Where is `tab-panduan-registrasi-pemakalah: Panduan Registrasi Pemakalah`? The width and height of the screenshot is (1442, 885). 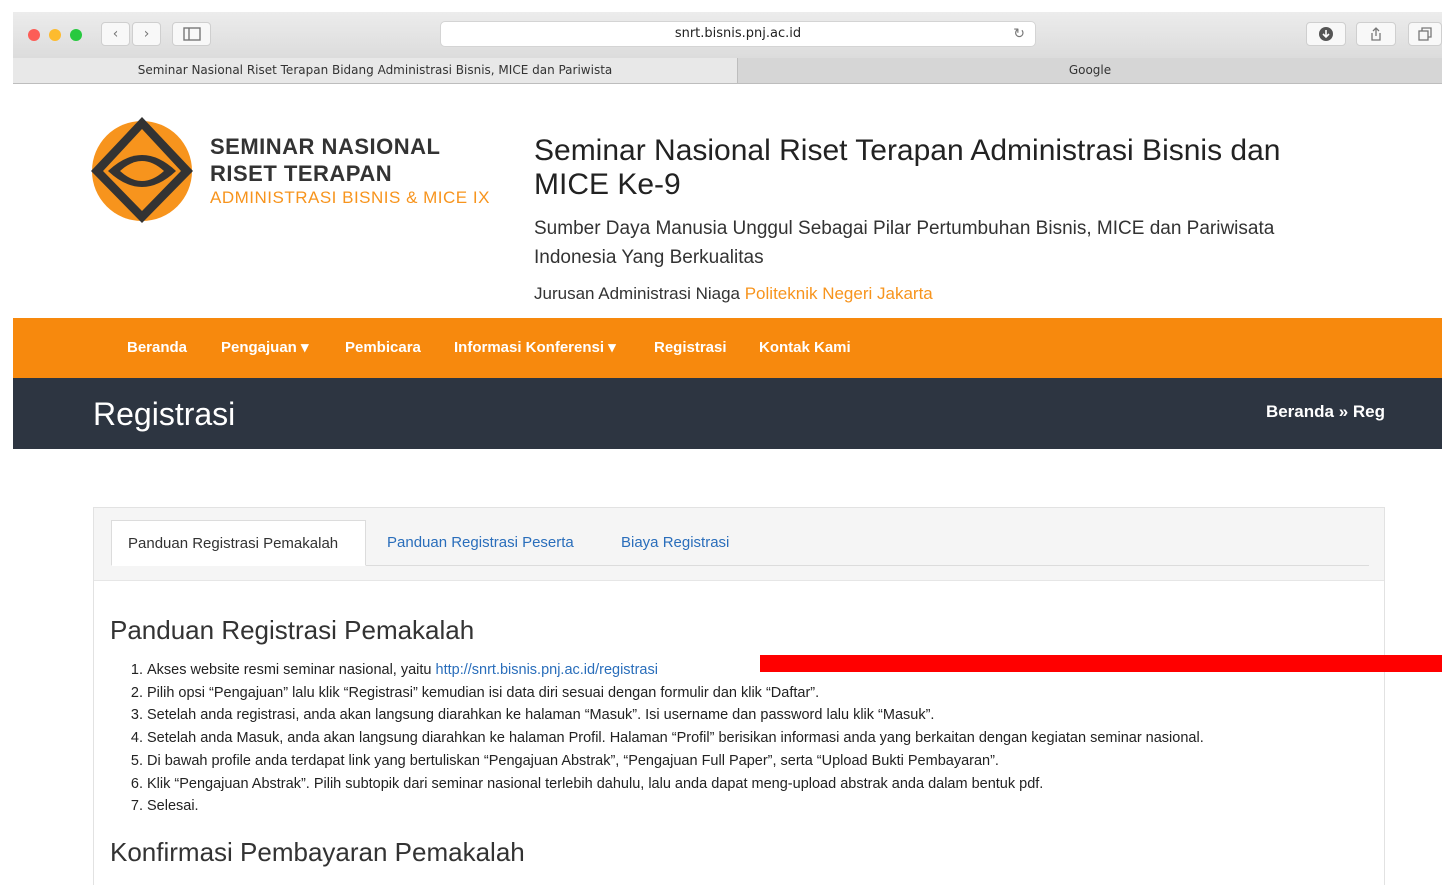
tab-panduan-registrasi-pemakalah: Panduan Registrasi Pemakalah is located at coordinates (238, 543).